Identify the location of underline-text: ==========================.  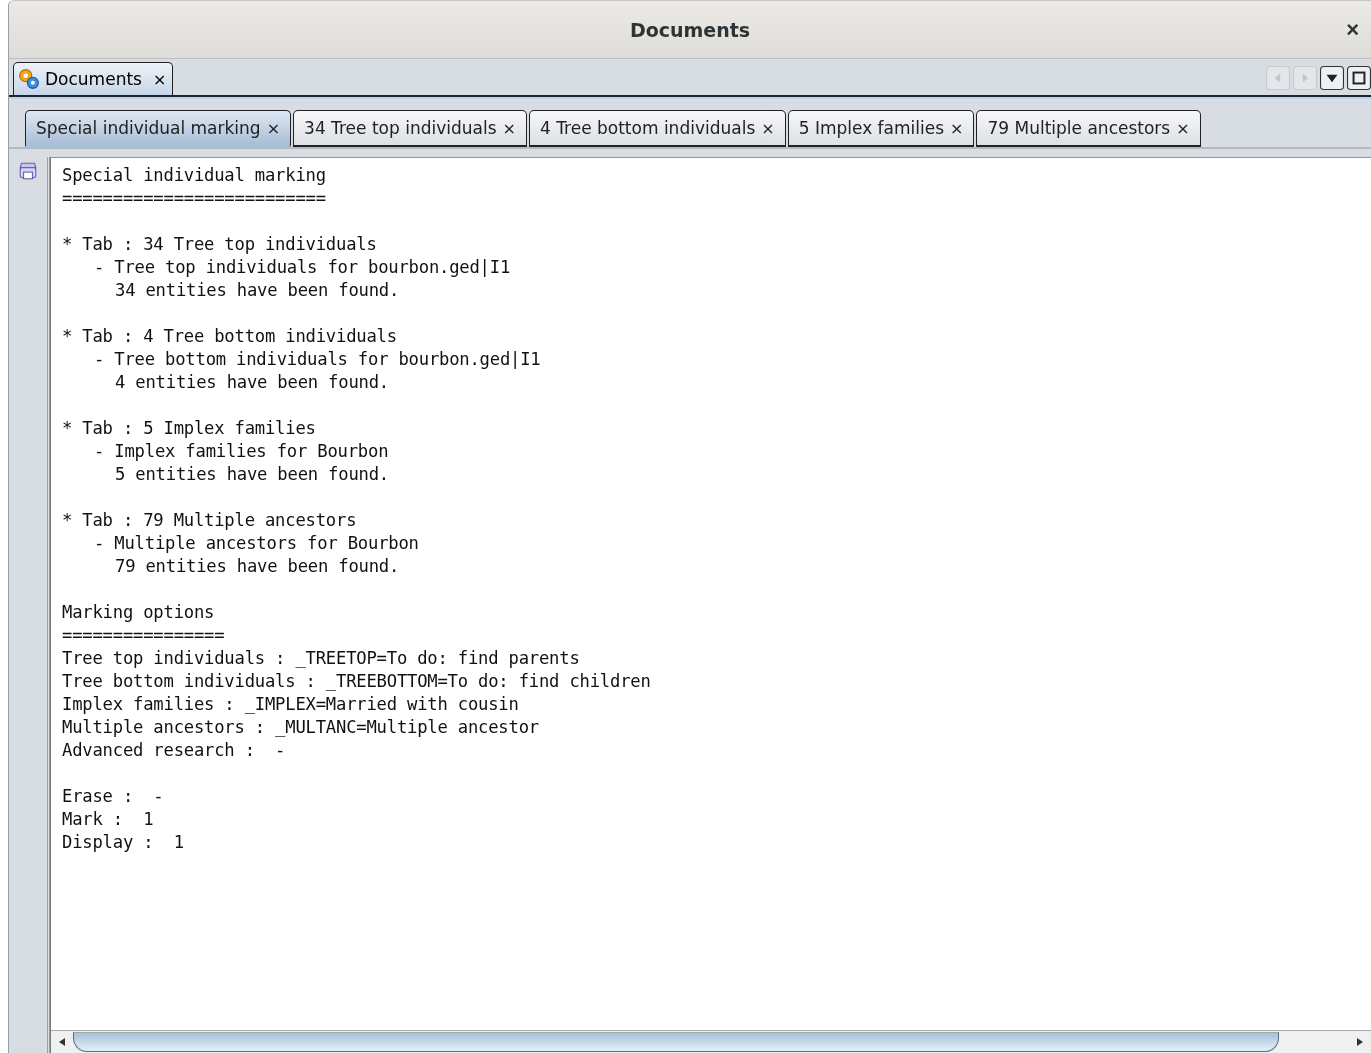
(194, 198).